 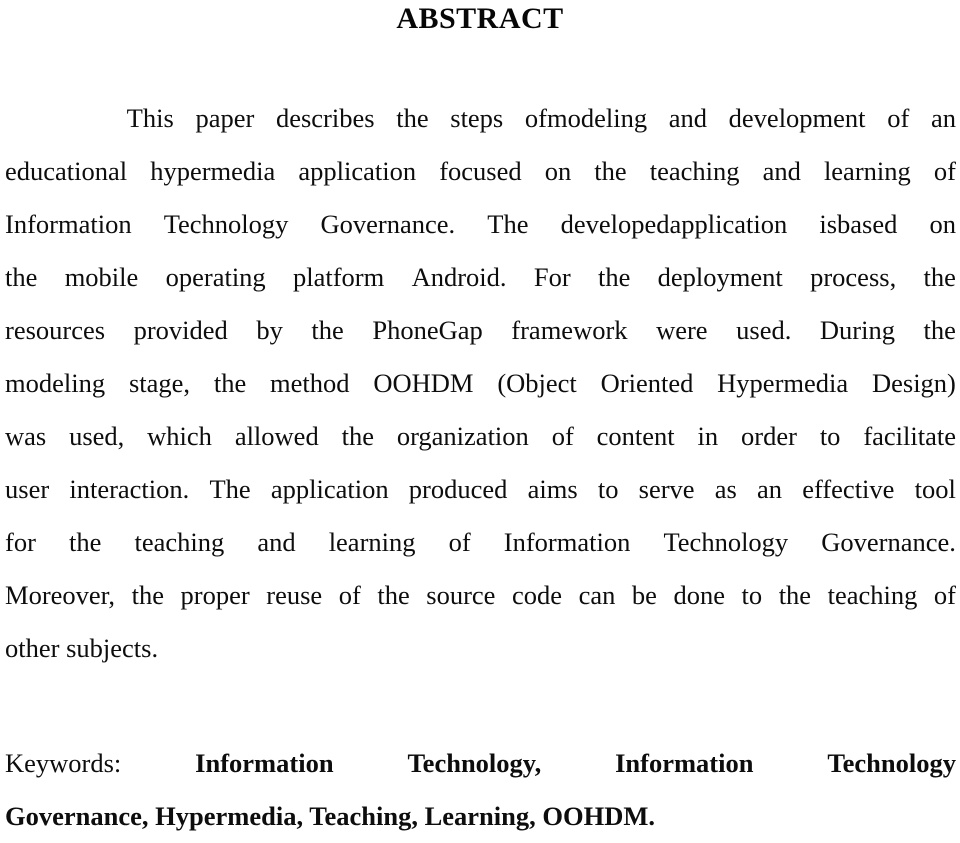 I want to click on word: Android., so click(x=459, y=277).